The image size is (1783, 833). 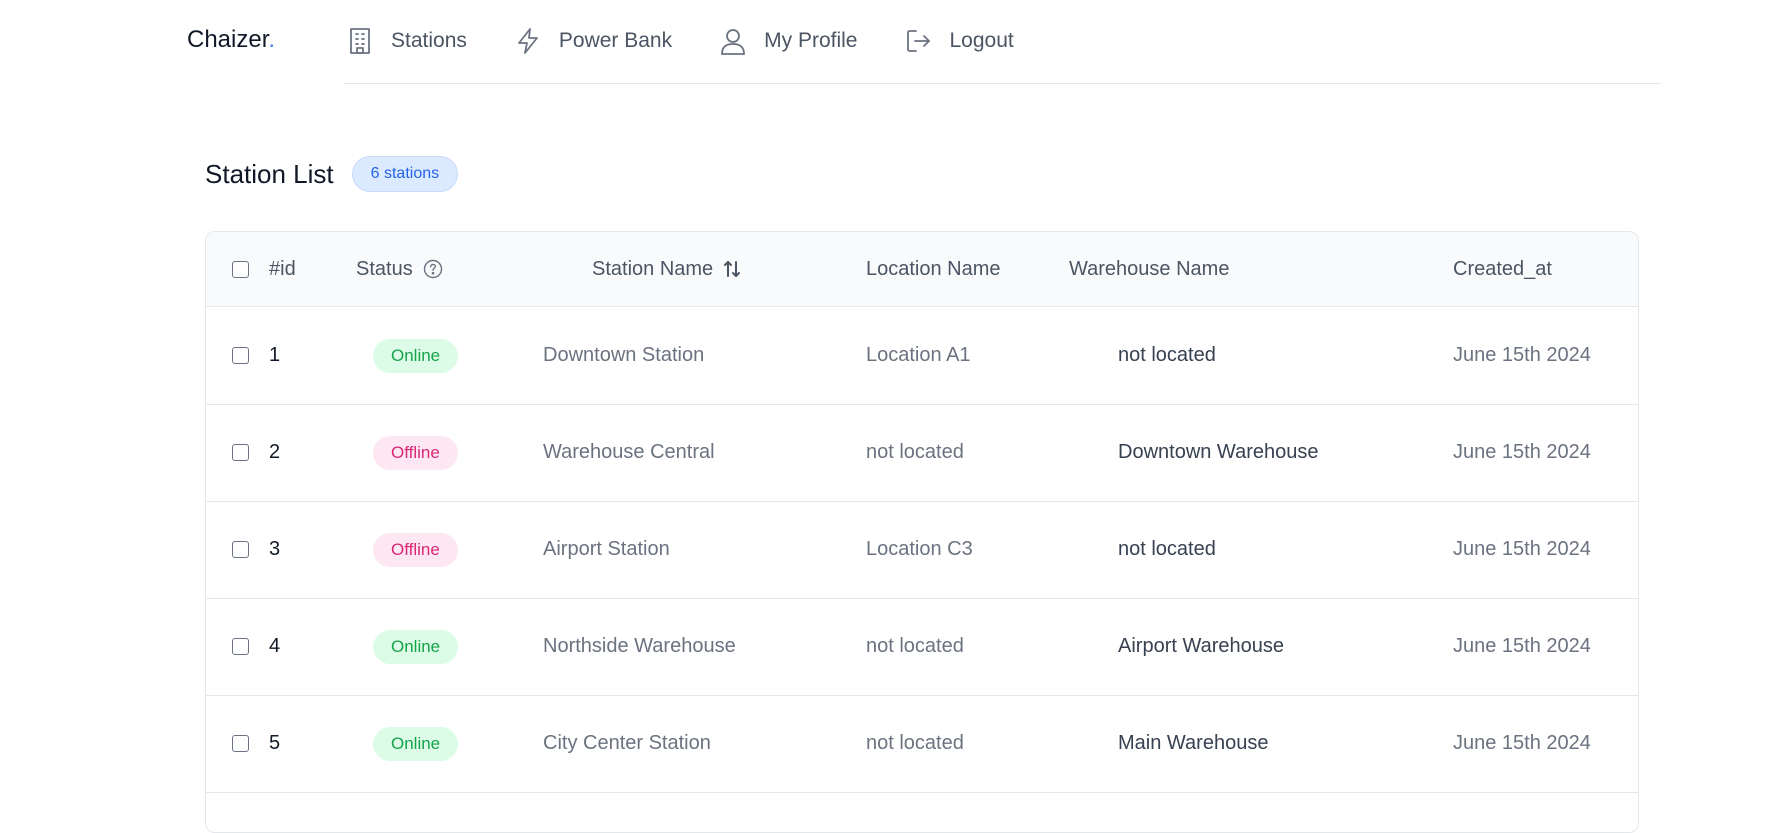 I want to click on column-header-location-name: Location Name, so click(x=933, y=269).